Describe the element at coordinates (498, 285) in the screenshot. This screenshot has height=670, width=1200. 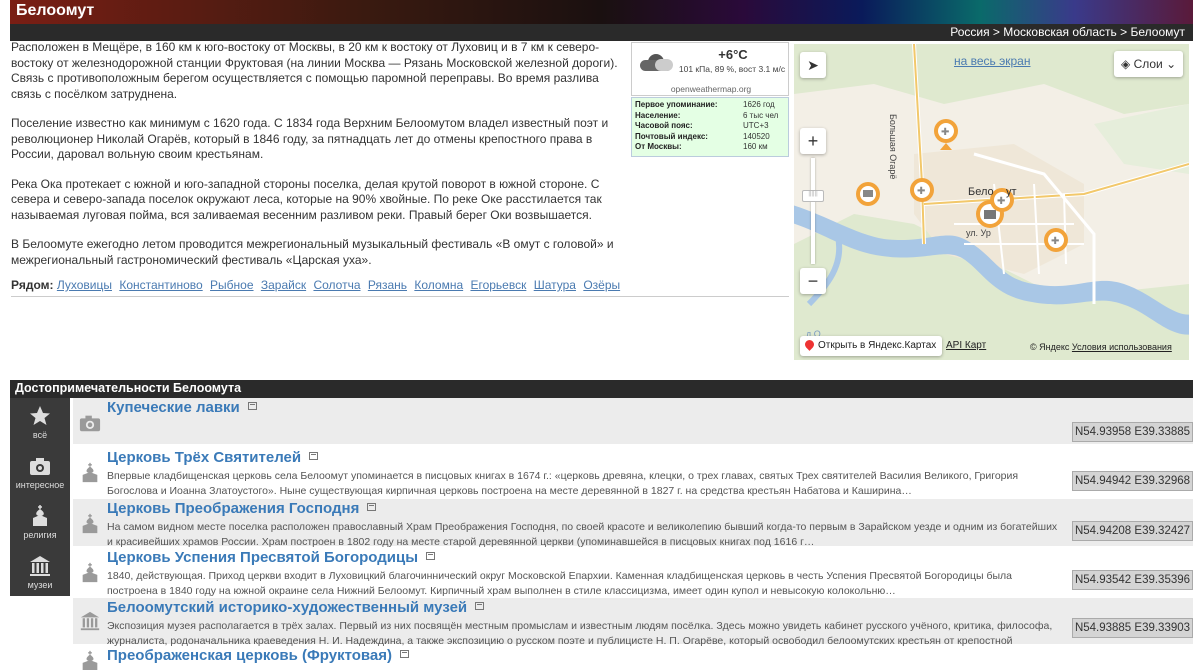
I see `nearby-link: Егорьевск` at that location.